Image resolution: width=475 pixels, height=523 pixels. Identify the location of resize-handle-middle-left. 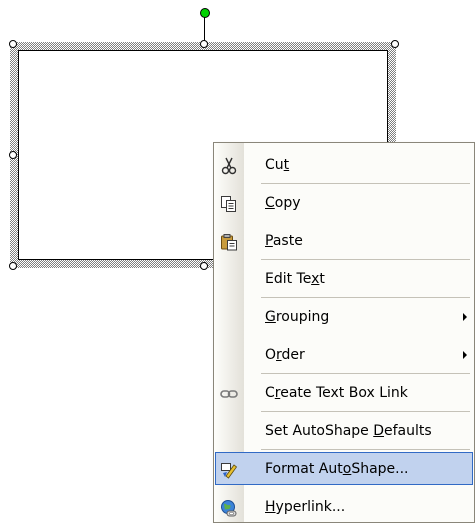
(13, 155).